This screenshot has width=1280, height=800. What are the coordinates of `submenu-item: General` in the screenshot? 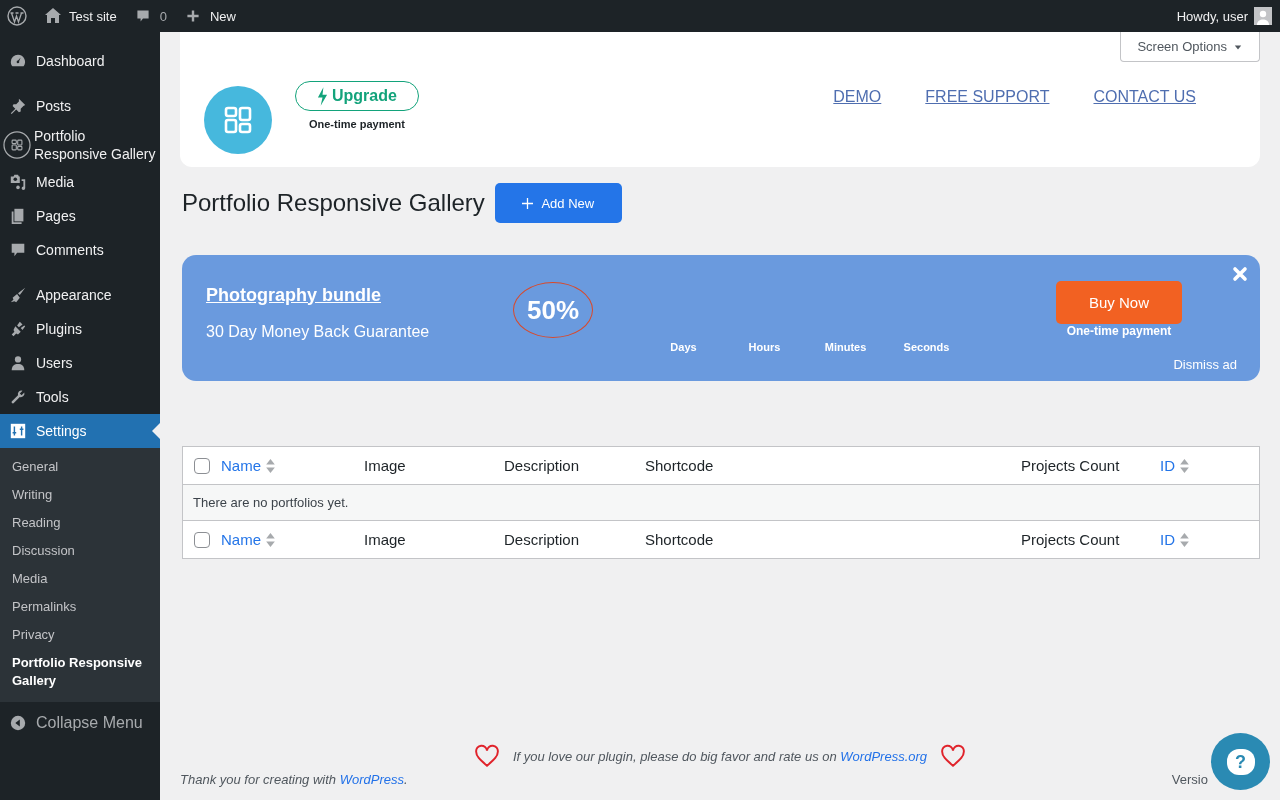 It's located at (80, 467).